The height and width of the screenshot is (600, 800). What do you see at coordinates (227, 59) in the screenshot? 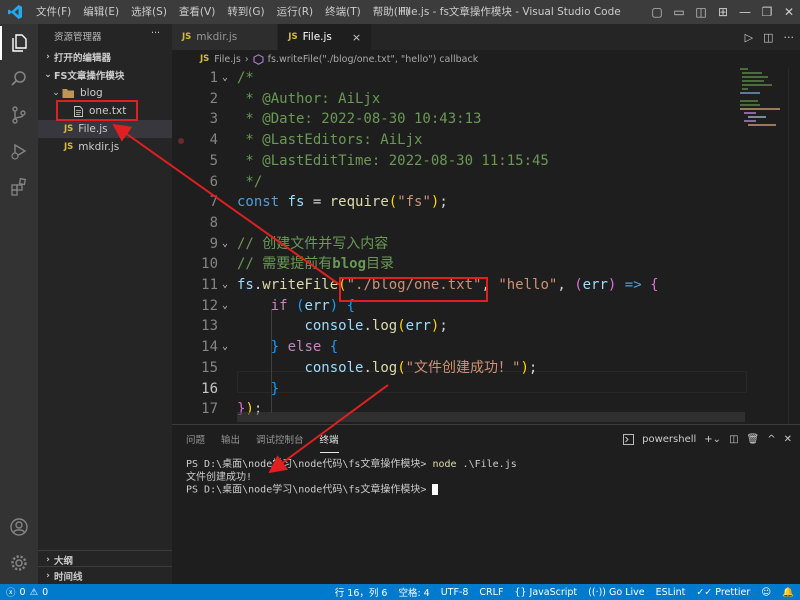
I see `breadcrumb-file: File.js` at bounding box center [227, 59].